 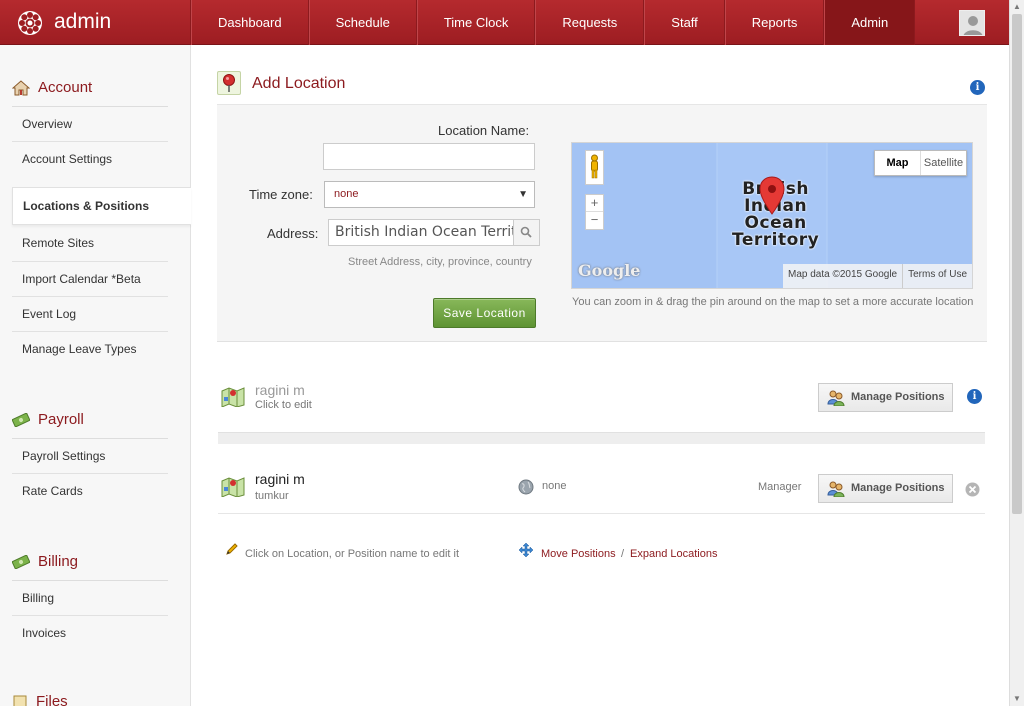 What do you see at coordinates (526, 487) in the screenshot?
I see `globe-icon` at bounding box center [526, 487].